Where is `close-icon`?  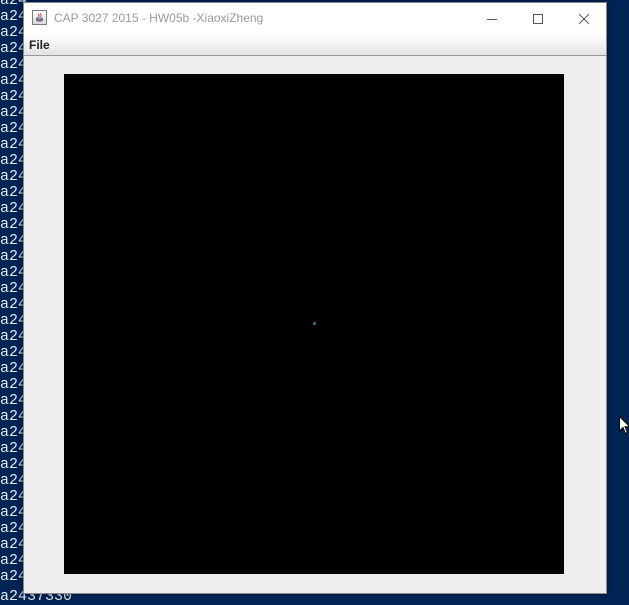
close-icon is located at coordinates (584, 18).